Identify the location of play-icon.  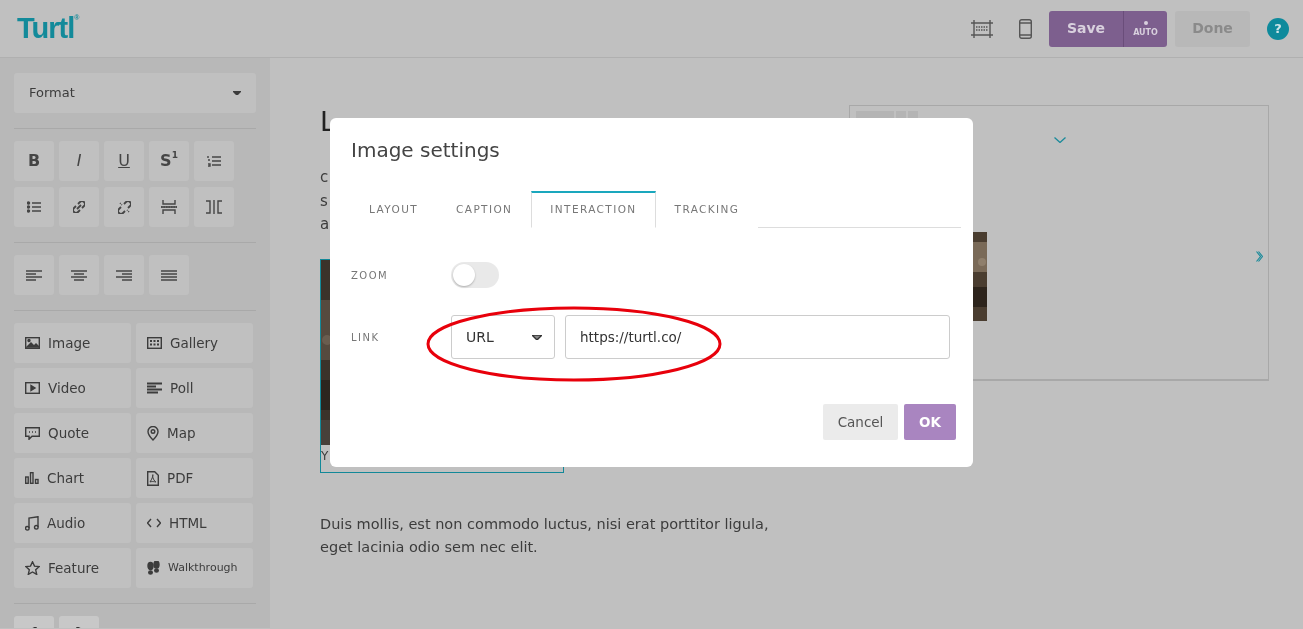
(32, 388).